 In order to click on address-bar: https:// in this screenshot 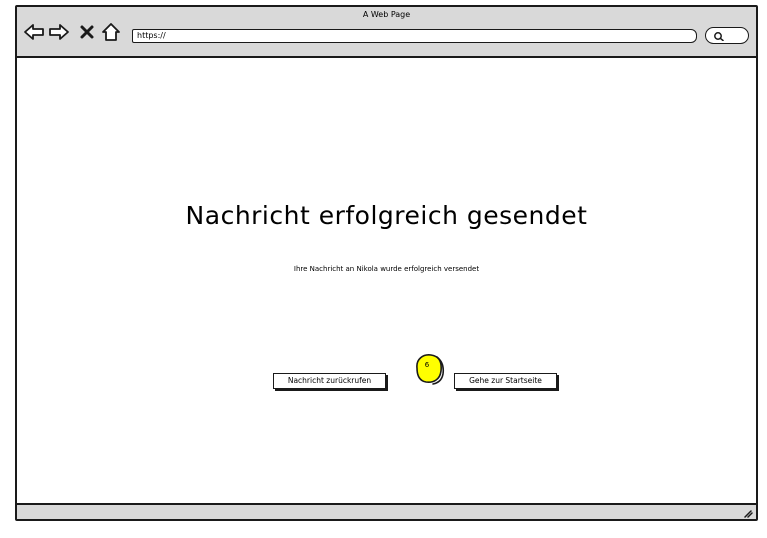, I will do `click(414, 36)`.